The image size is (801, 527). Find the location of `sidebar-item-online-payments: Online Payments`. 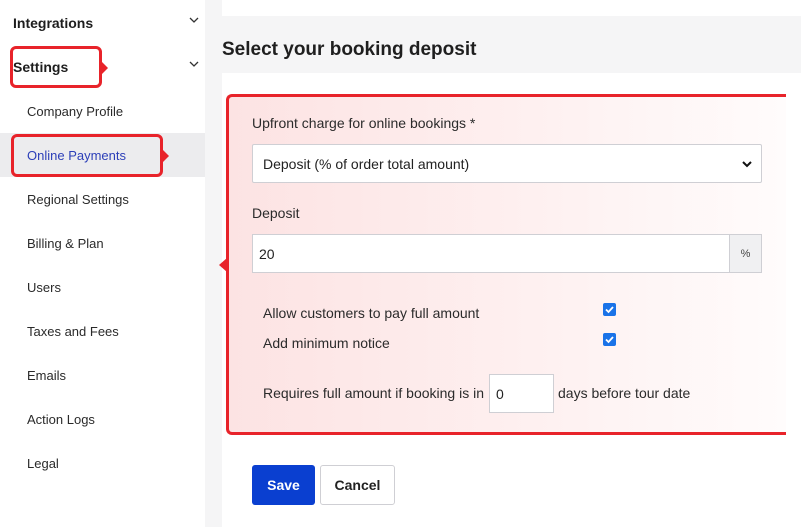

sidebar-item-online-payments: Online Payments is located at coordinates (102, 155).